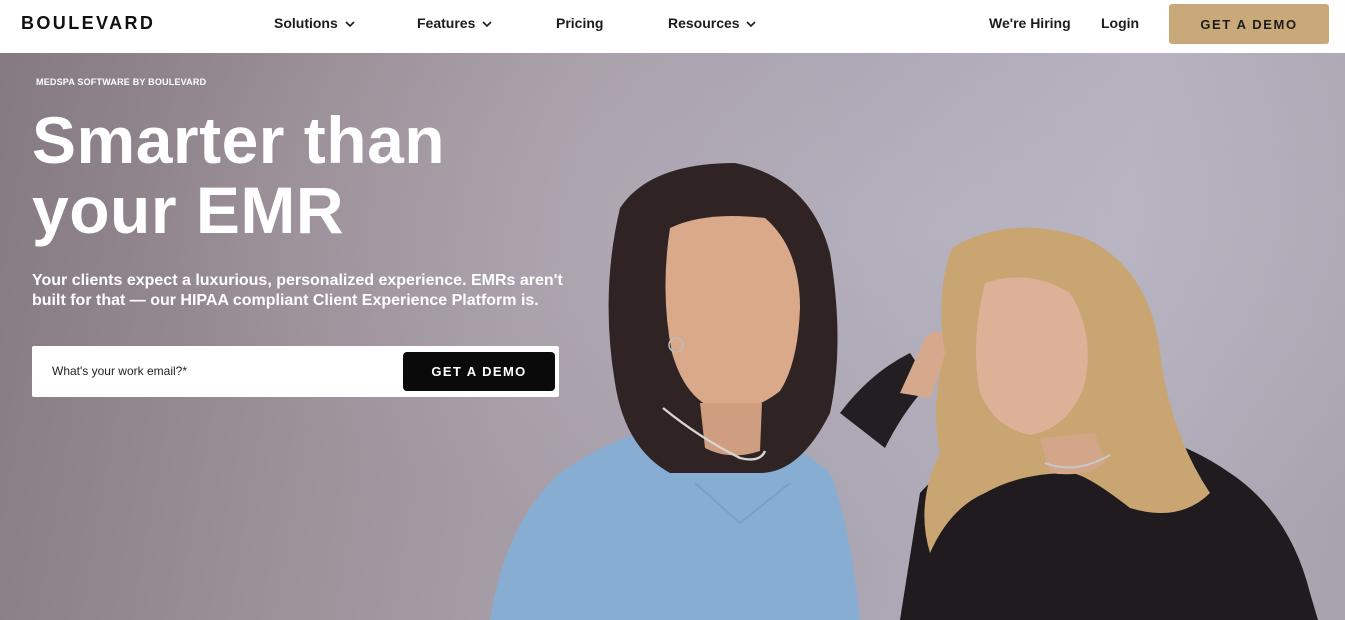 This screenshot has width=1345, height=620. I want to click on headline-line-2: your EMR, so click(188, 210).